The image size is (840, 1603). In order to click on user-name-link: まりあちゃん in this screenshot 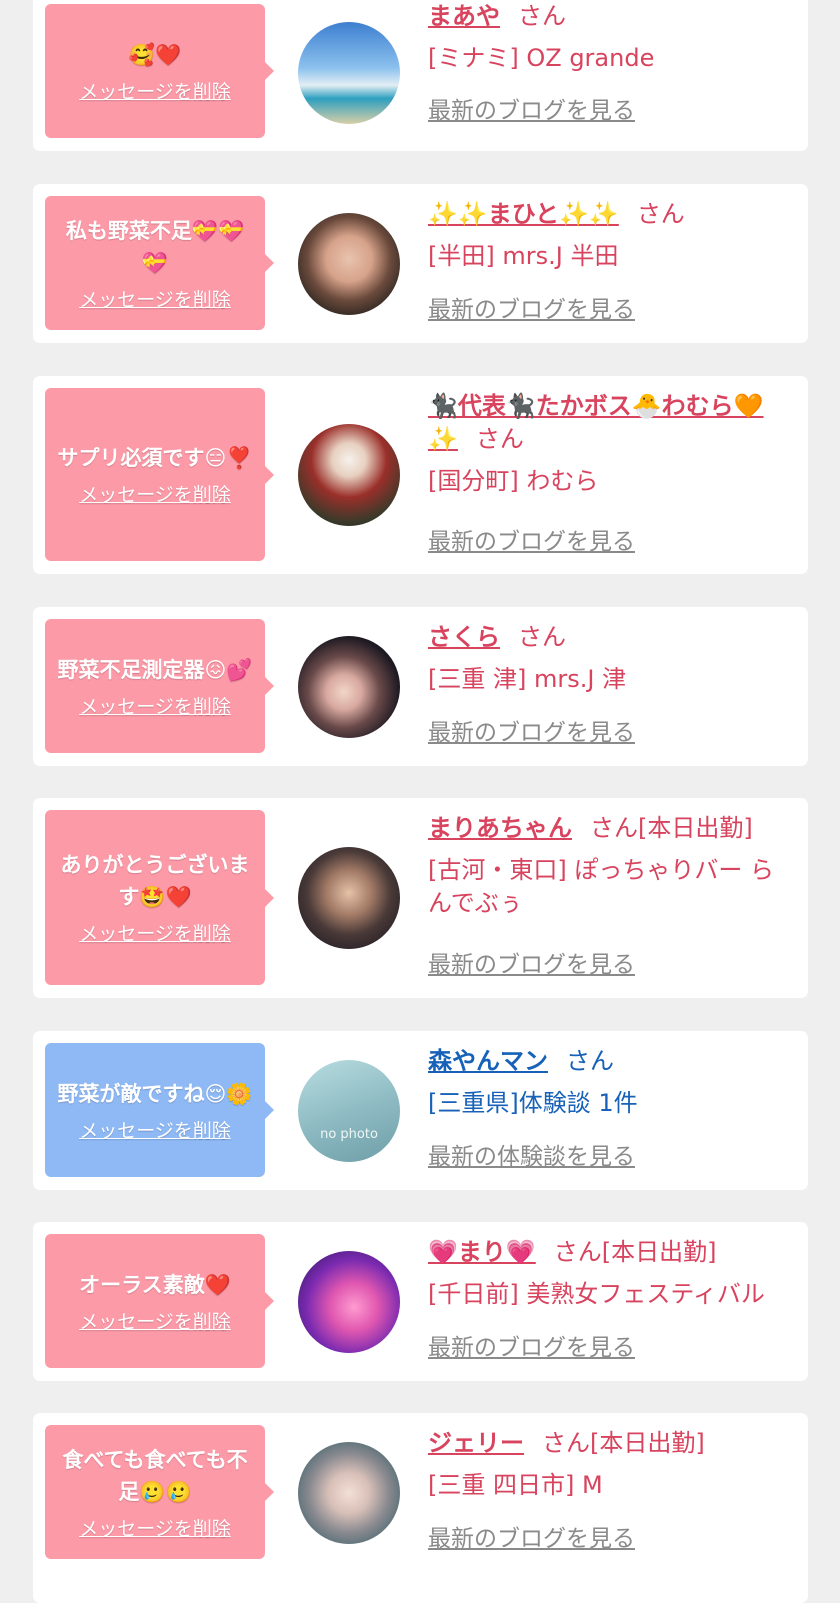, I will do `click(500, 828)`.